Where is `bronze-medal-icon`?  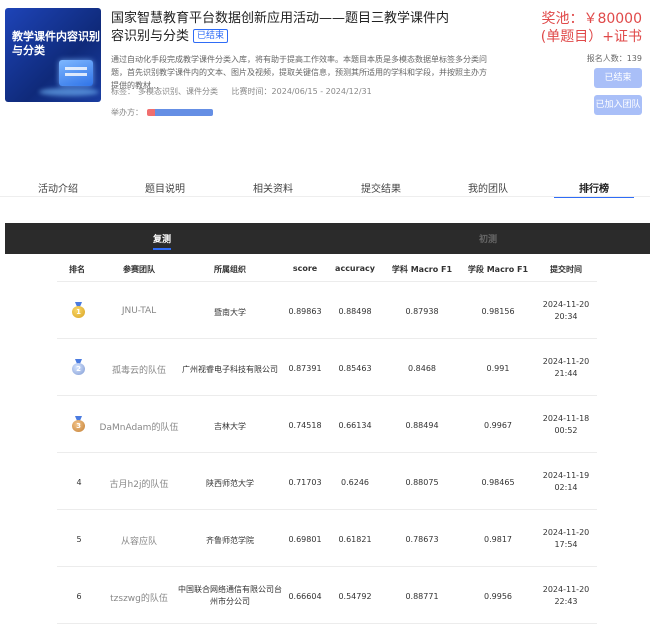
bronze-medal-icon is located at coordinates (78, 424).